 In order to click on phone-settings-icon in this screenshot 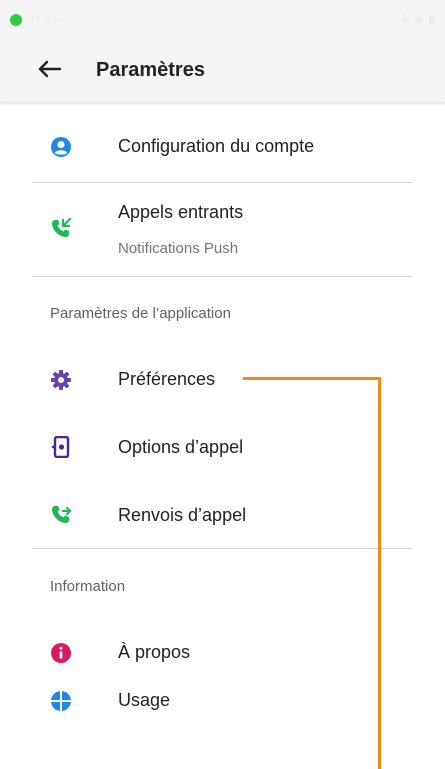, I will do `click(61, 447)`.